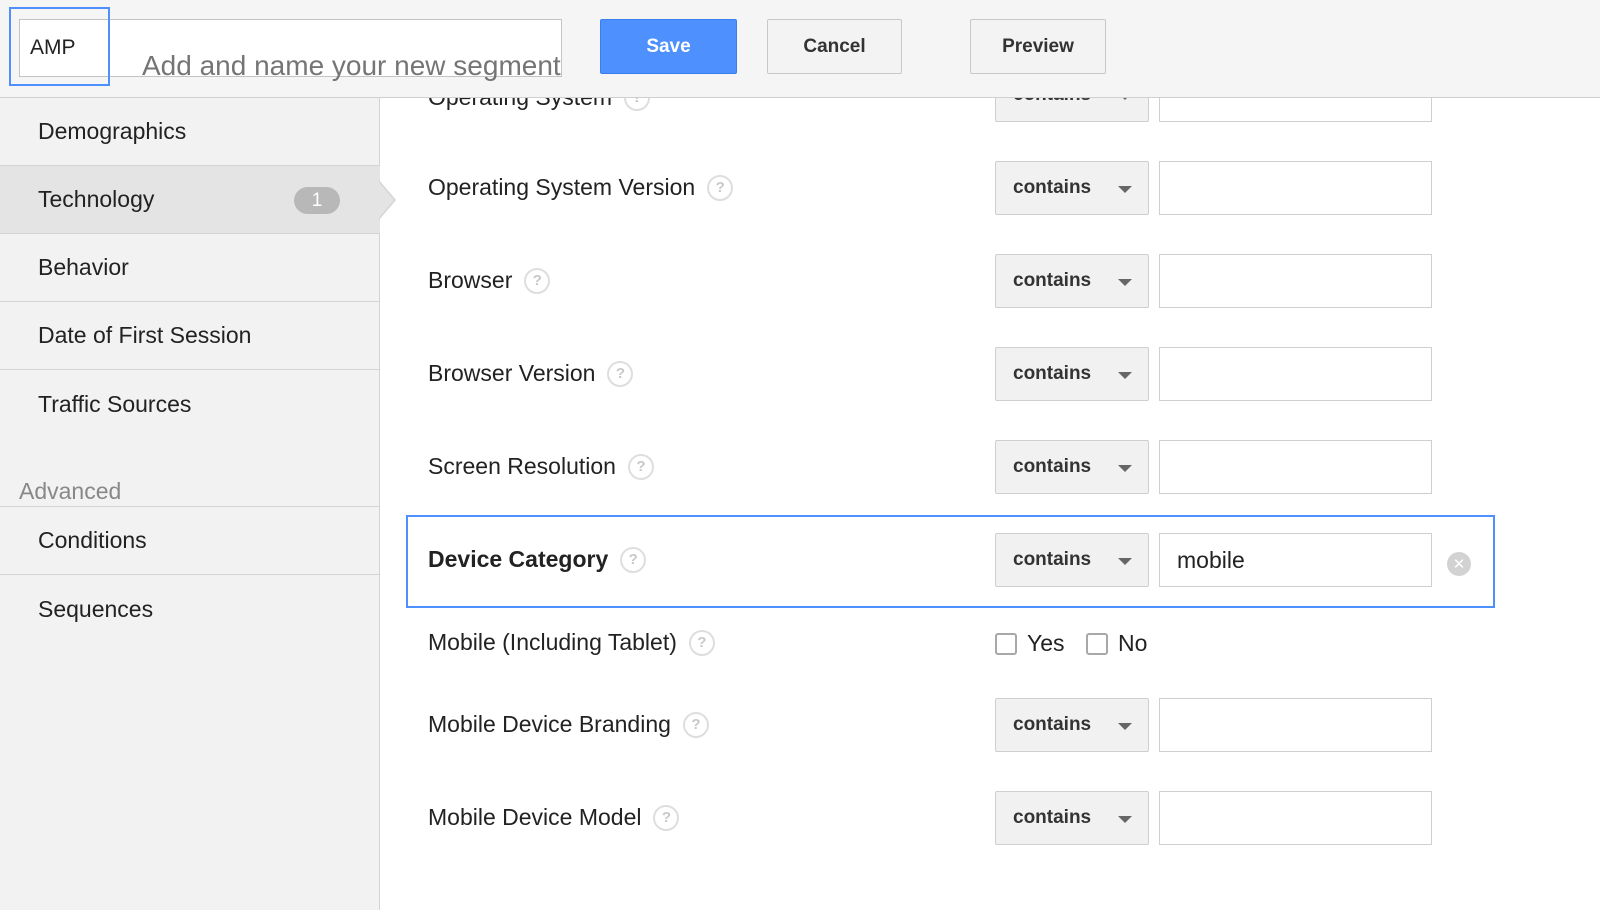 This screenshot has width=1600, height=910. Describe the element at coordinates (145, 335) in the screenshot. I see `sidebar-item-label: Date of First Session` at that location.